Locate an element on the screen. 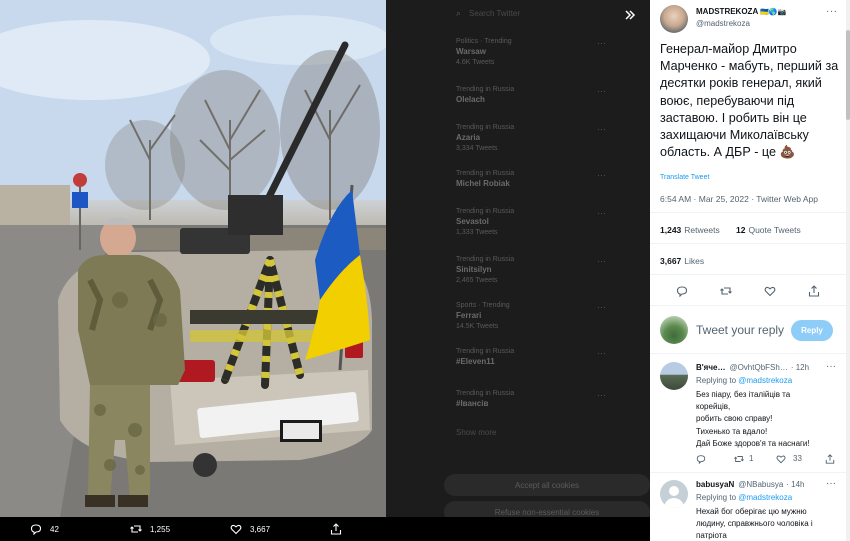 The width and height of the screenshot is (850, 541). reply-line: людину, справжнього чоловіка і is located at coordinates (754, 524).